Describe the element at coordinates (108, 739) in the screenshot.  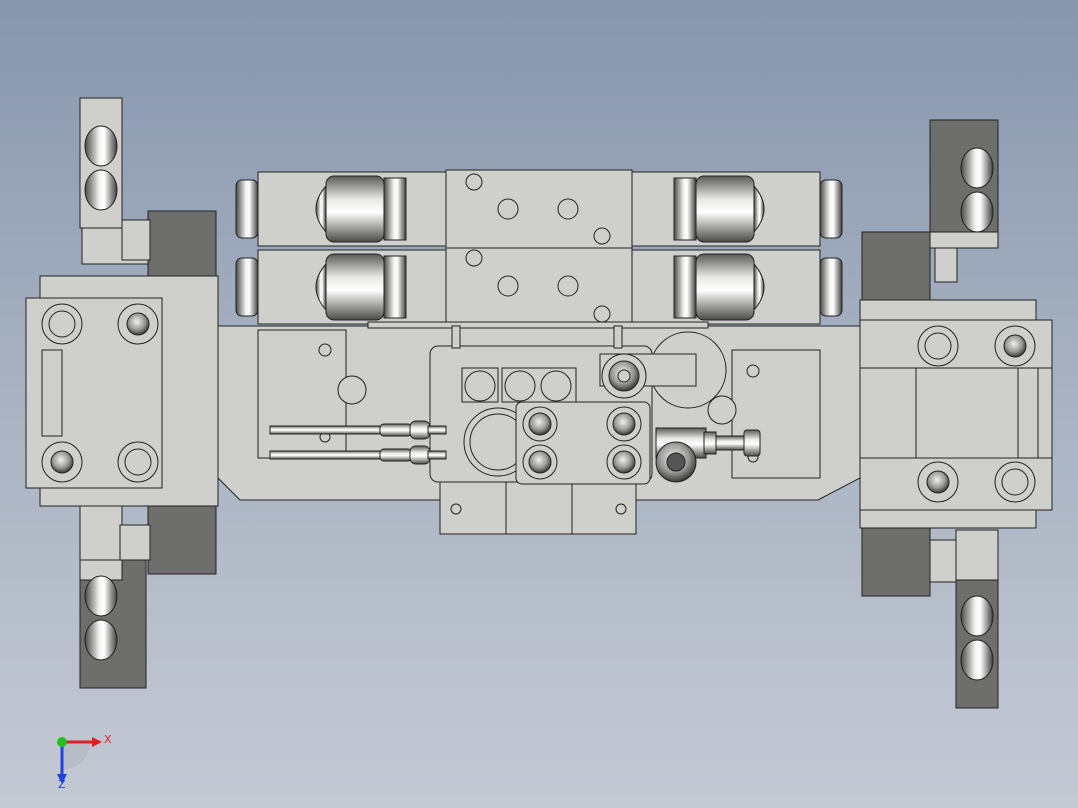
I see `triad-x-label: X` at that location.